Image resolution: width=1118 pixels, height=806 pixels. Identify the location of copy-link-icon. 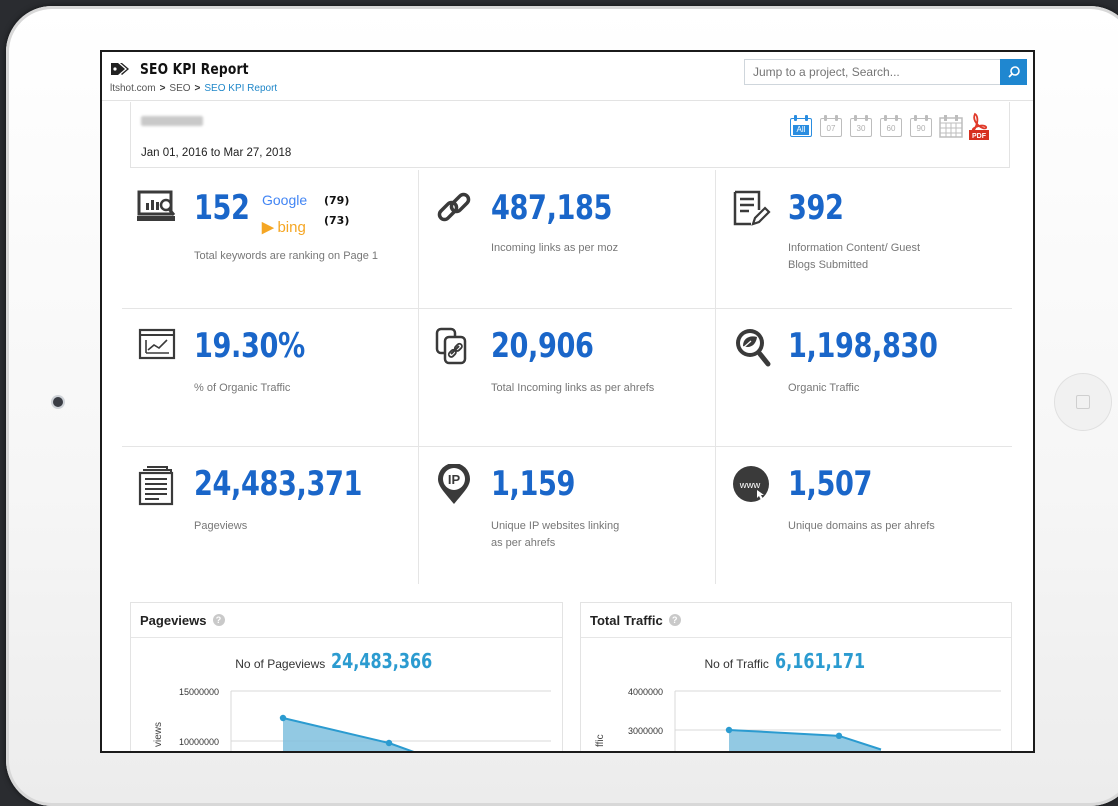
(451, 346).